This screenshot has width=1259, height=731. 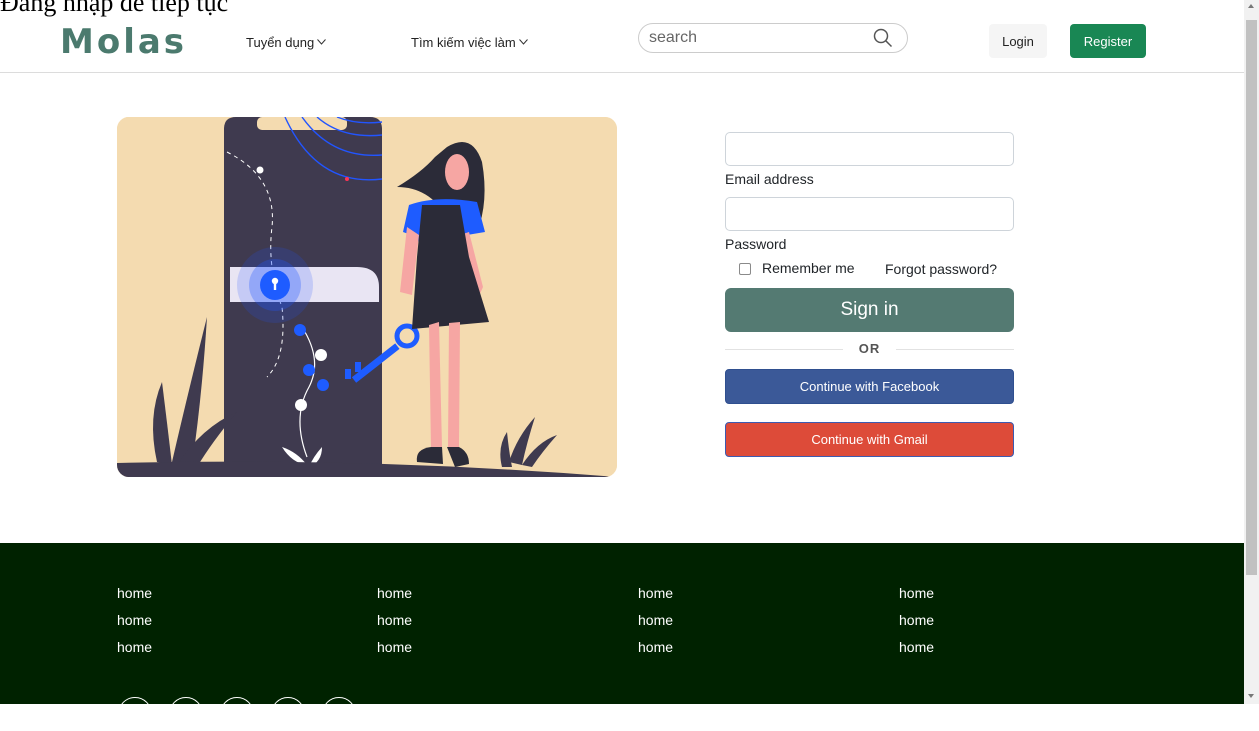 What do you see at coordinates (869, 439) in the screenshot?
I see `gmail-login-button: Continue with Gmail` at bounding box center [869, 439].